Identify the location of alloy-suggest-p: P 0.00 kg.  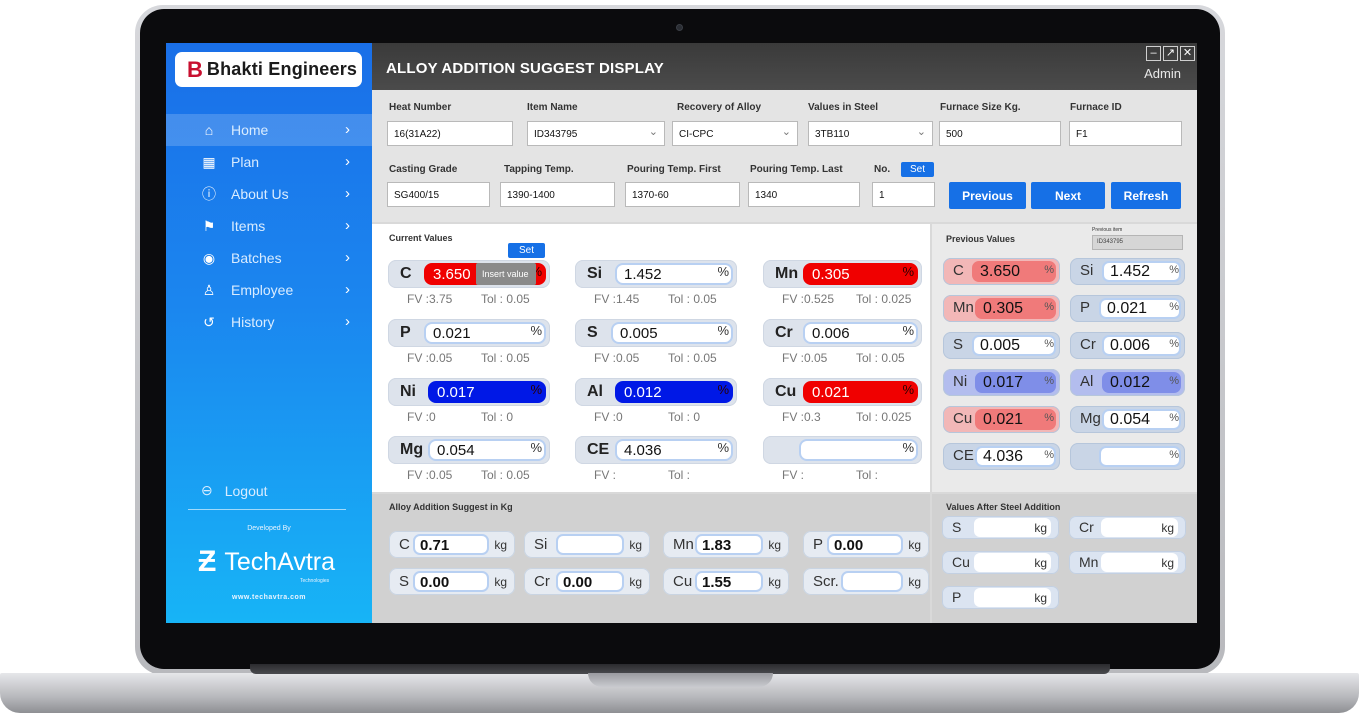
(866, 544).